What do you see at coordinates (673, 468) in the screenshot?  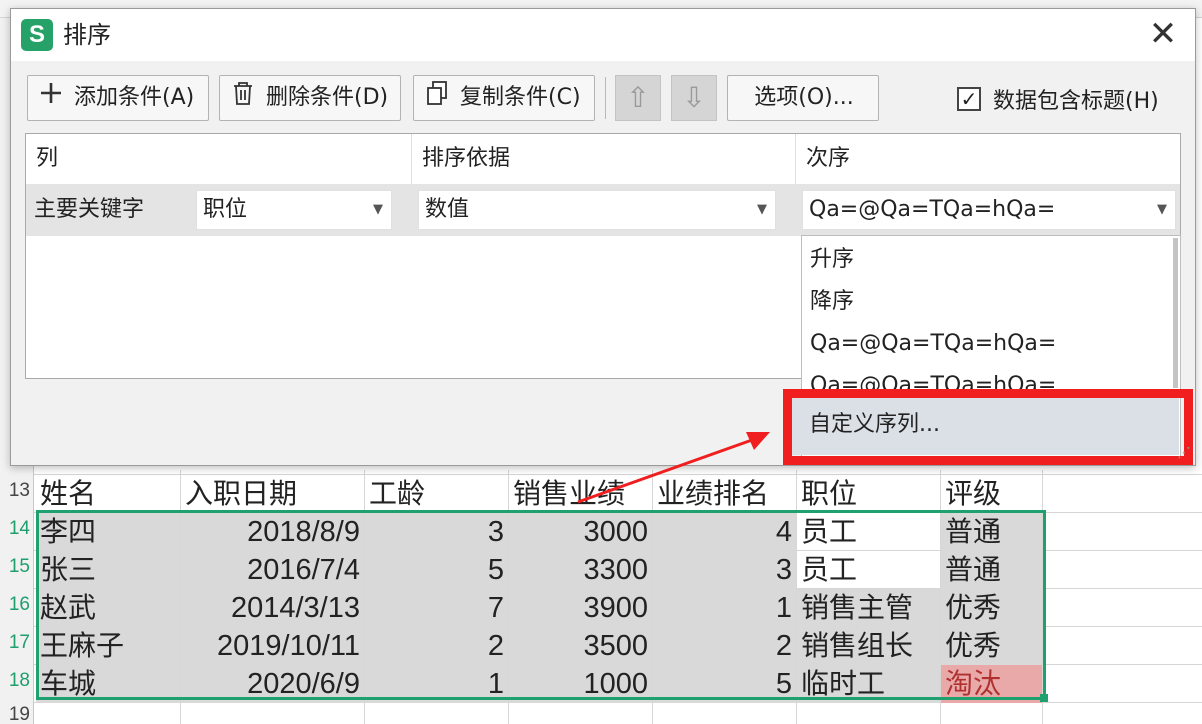 I see `annotation-arrow-icon` at bounding box center [673, 468].